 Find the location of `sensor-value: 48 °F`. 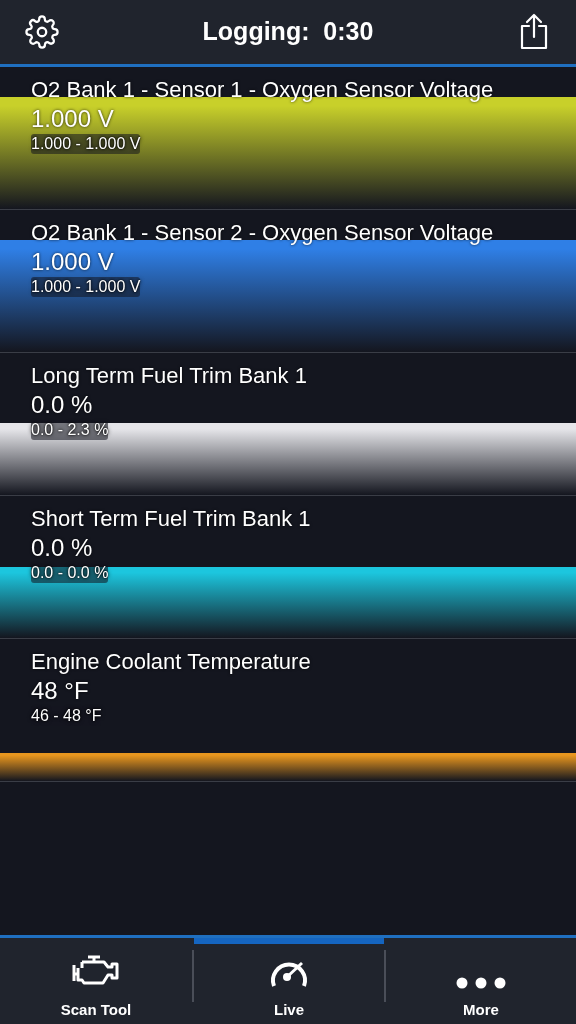

sensor-value: 48 °F is located at coordinates (60, 691).